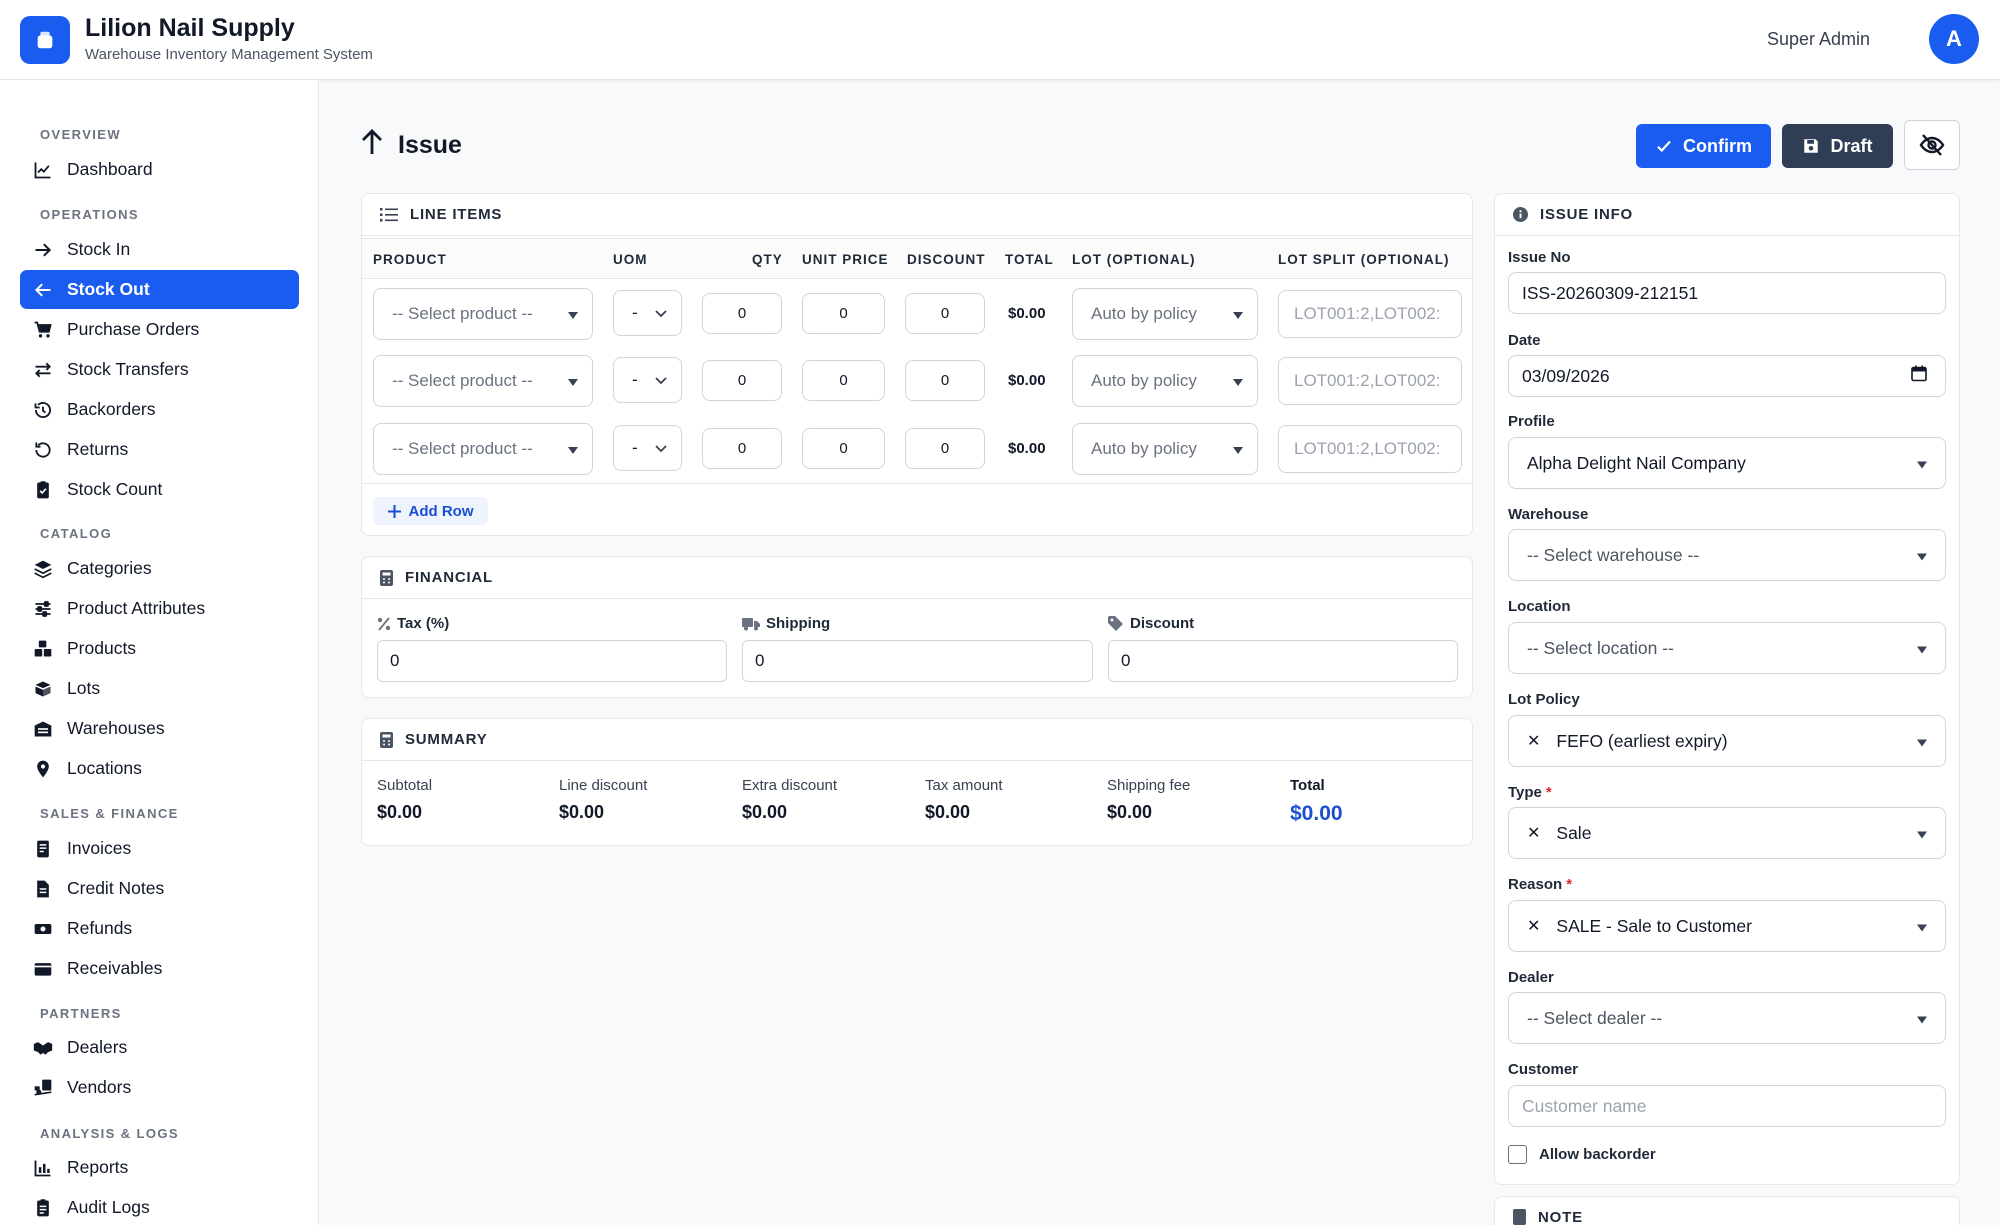 This screenshot has width=2000, height=1225. I want to click on draft-button: Draft, so click(1837, 146).